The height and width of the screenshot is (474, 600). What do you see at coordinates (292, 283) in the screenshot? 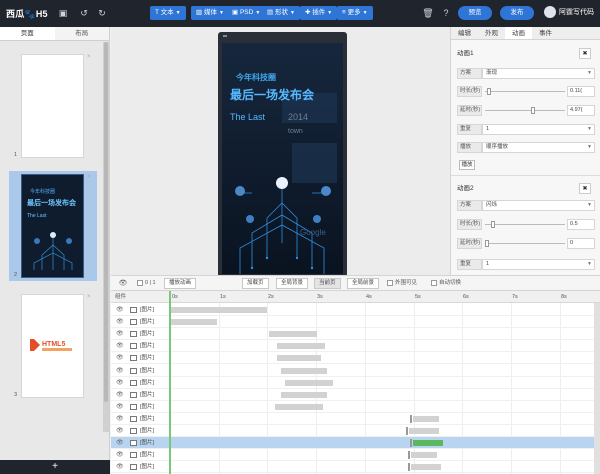
I see `global-background-button: 全局背景` at bounding box center [292, 283].